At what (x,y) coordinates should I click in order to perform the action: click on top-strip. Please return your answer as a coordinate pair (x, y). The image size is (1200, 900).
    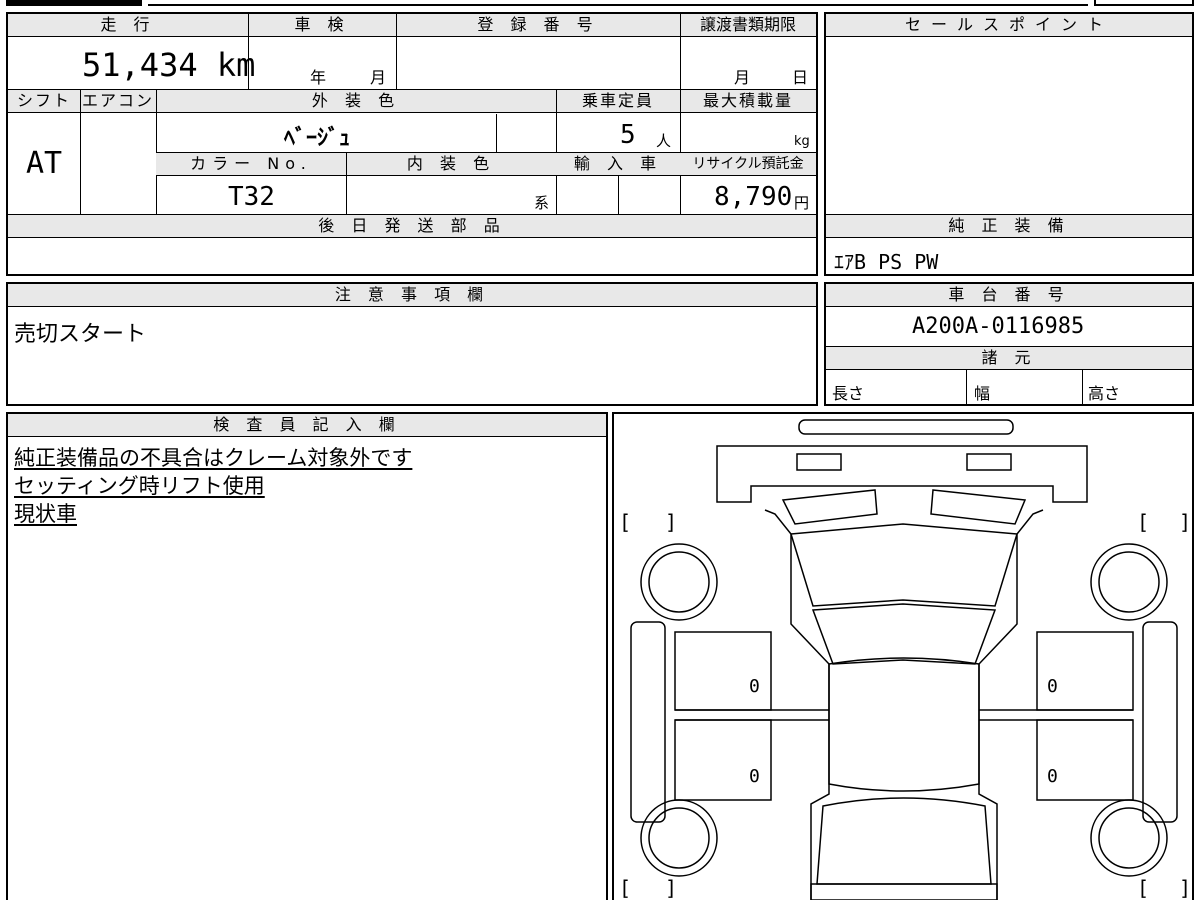
    Looking at the image, I should click on (600, 3).